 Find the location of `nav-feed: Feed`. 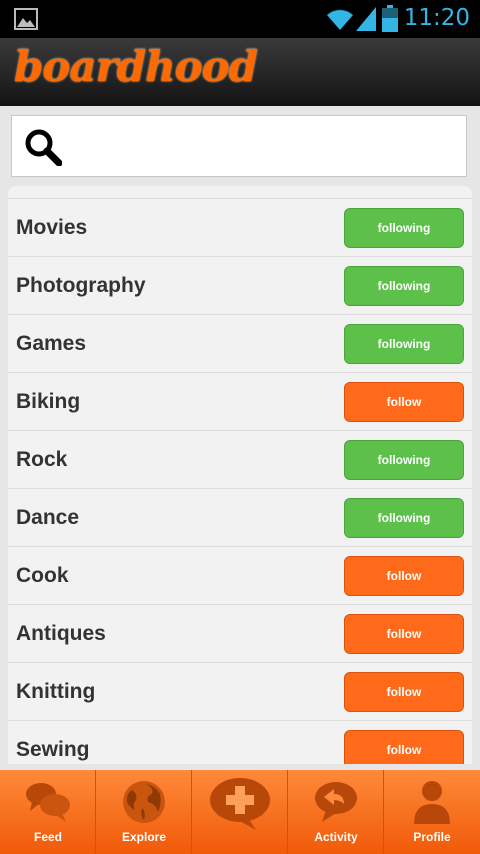

nav-feed: Feed is located at coordinates (48, 812).